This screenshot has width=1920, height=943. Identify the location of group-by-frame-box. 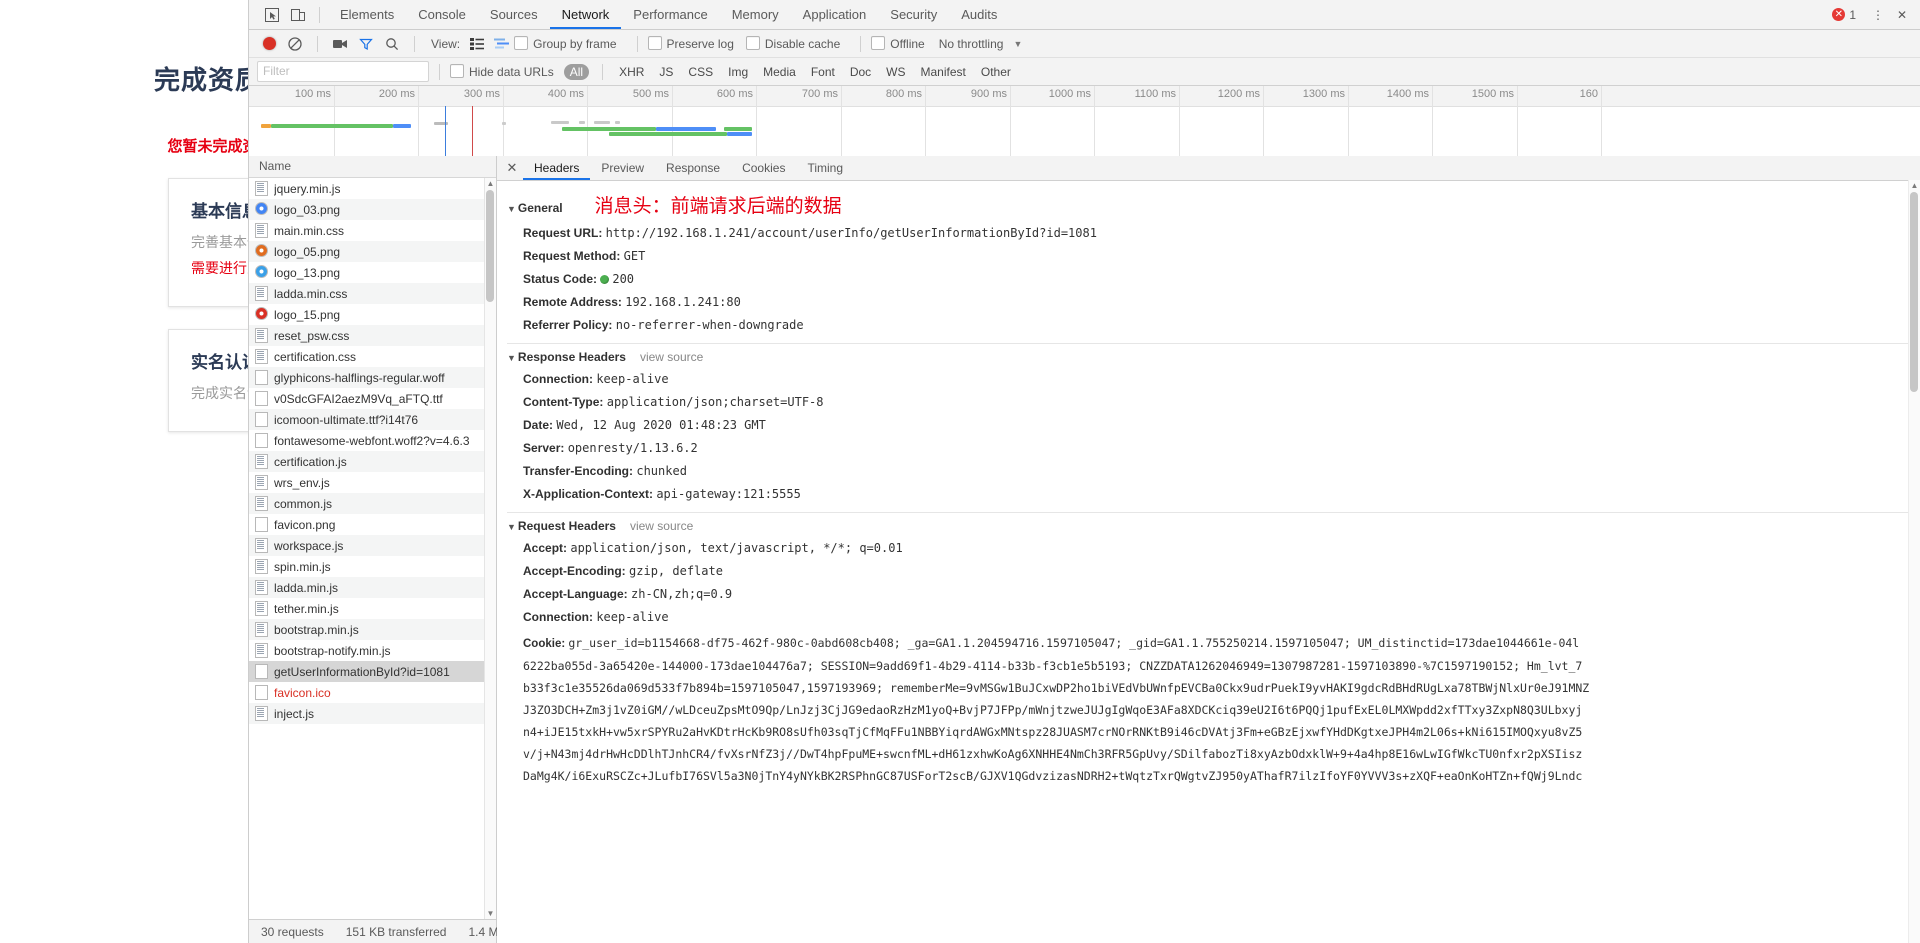
(521, 43).